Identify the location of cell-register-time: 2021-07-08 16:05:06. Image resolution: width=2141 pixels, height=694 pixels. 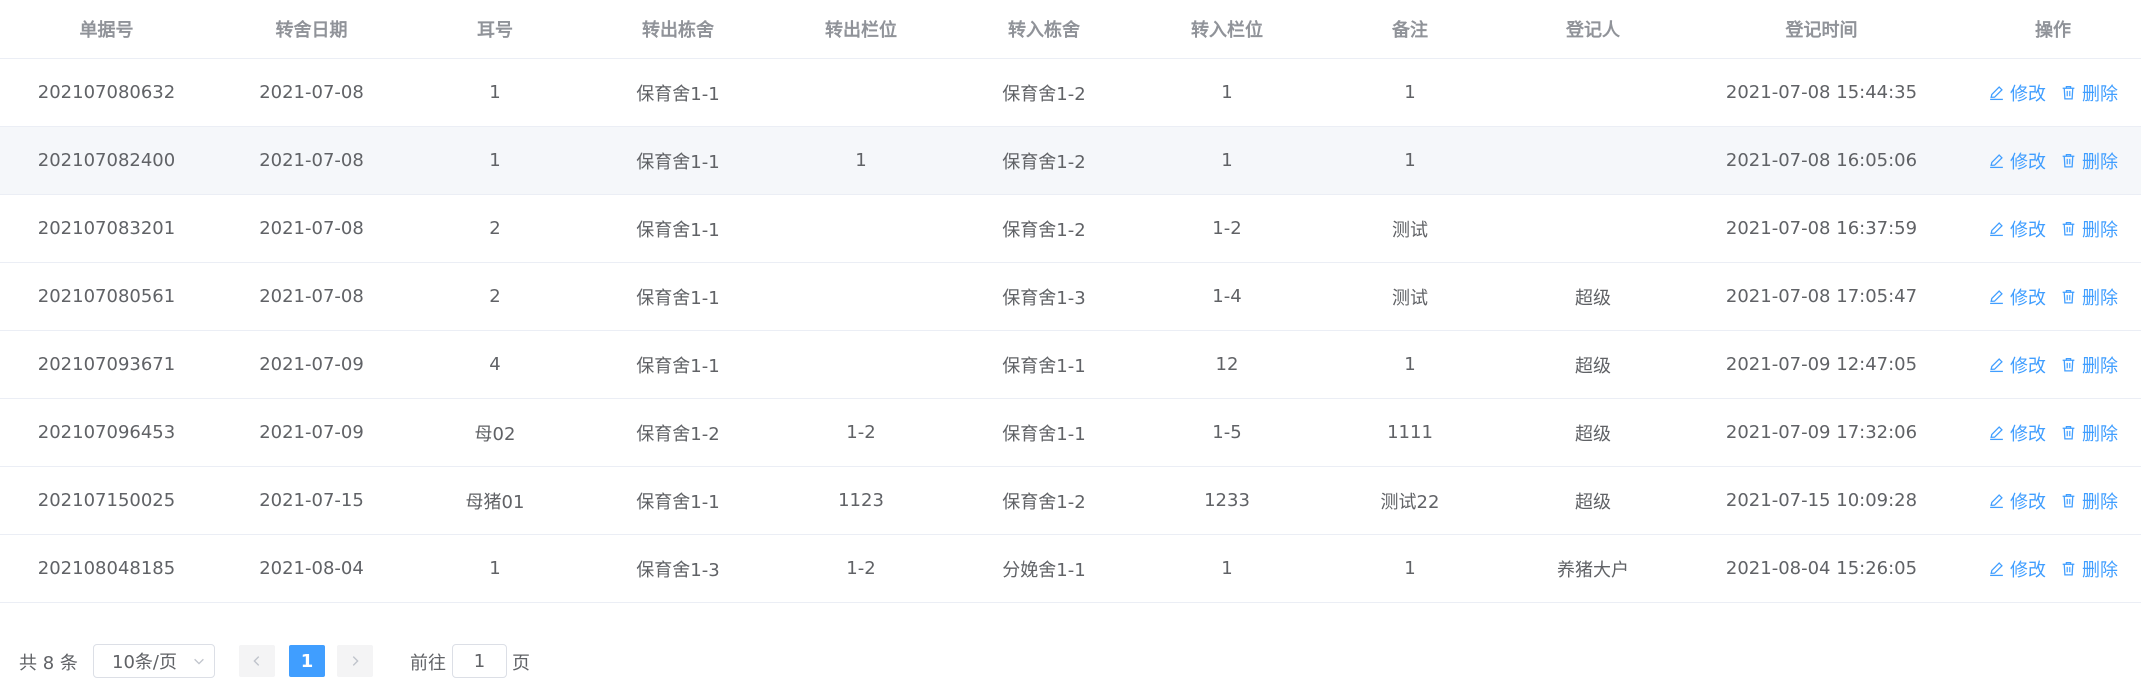
(1821, 160).